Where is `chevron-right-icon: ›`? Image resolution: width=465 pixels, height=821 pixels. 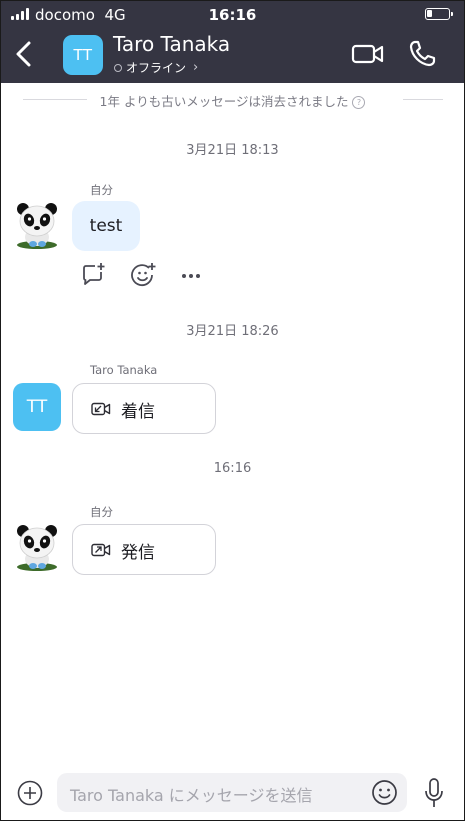
chevron-right-icon: › is located at coordinates (196, 67).